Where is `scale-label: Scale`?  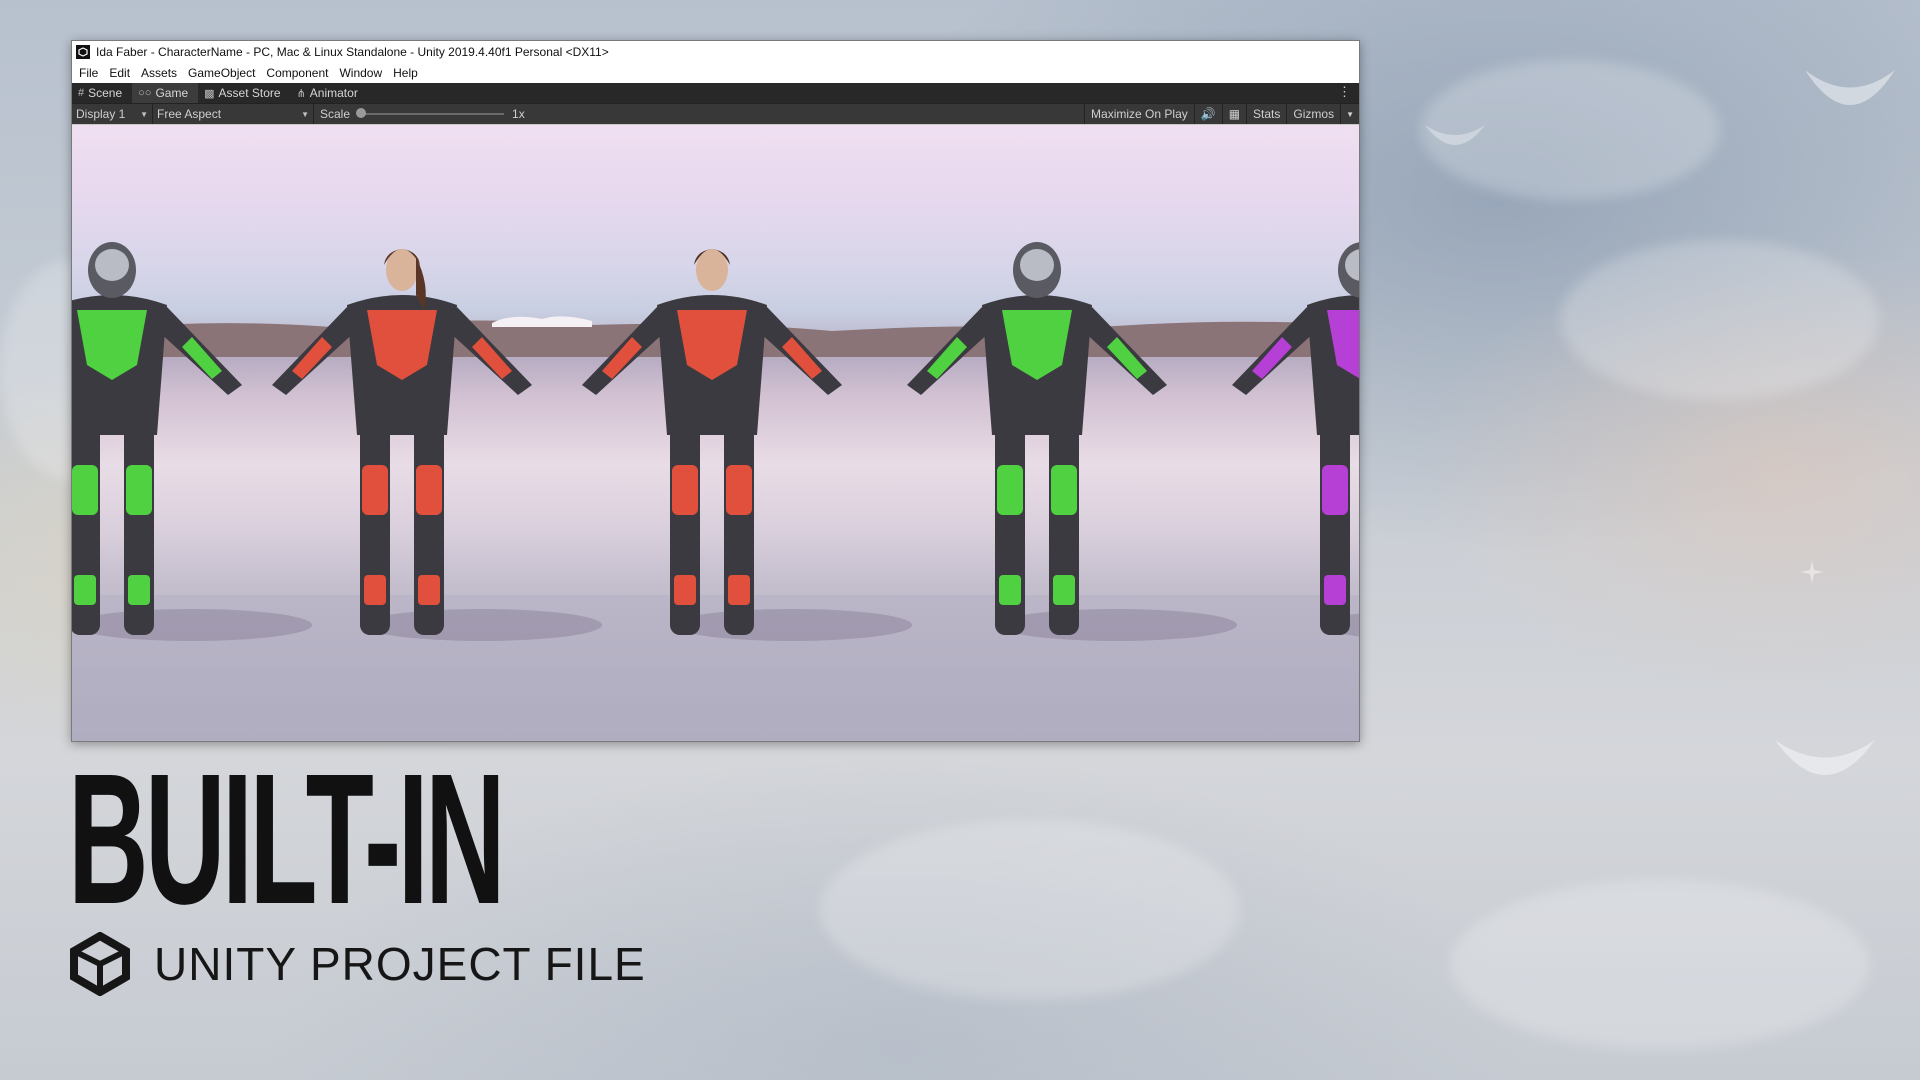
scale-label: Scale is located at coordinates (335, 114).